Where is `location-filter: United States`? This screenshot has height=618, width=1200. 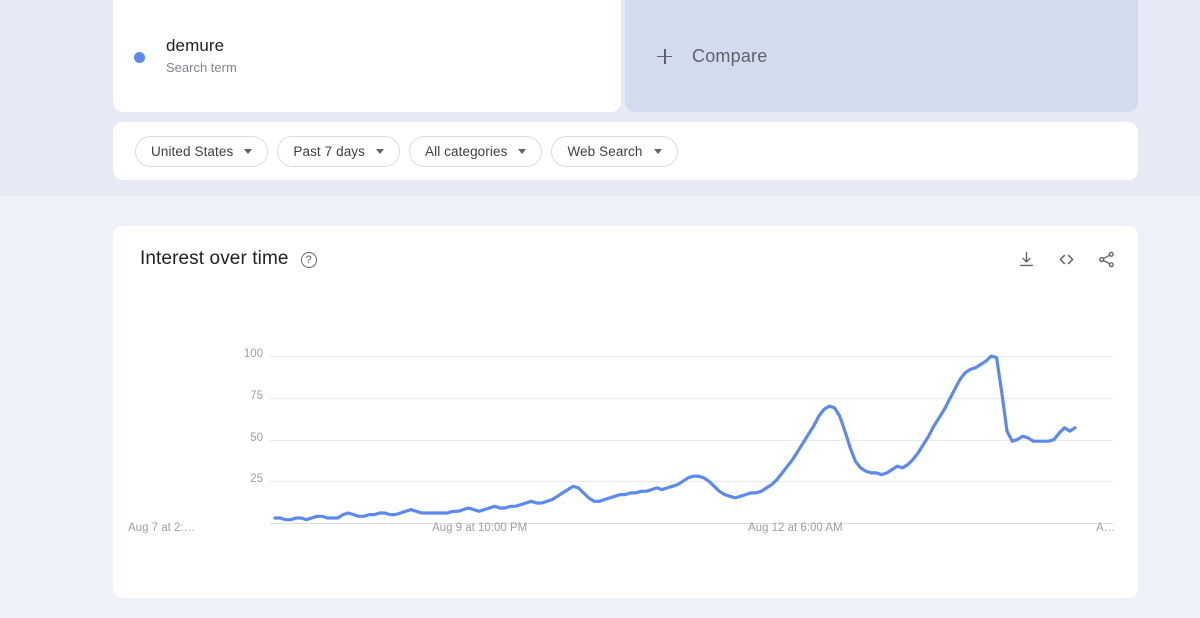
location-filter: United States is located at coordinates (202, 151).